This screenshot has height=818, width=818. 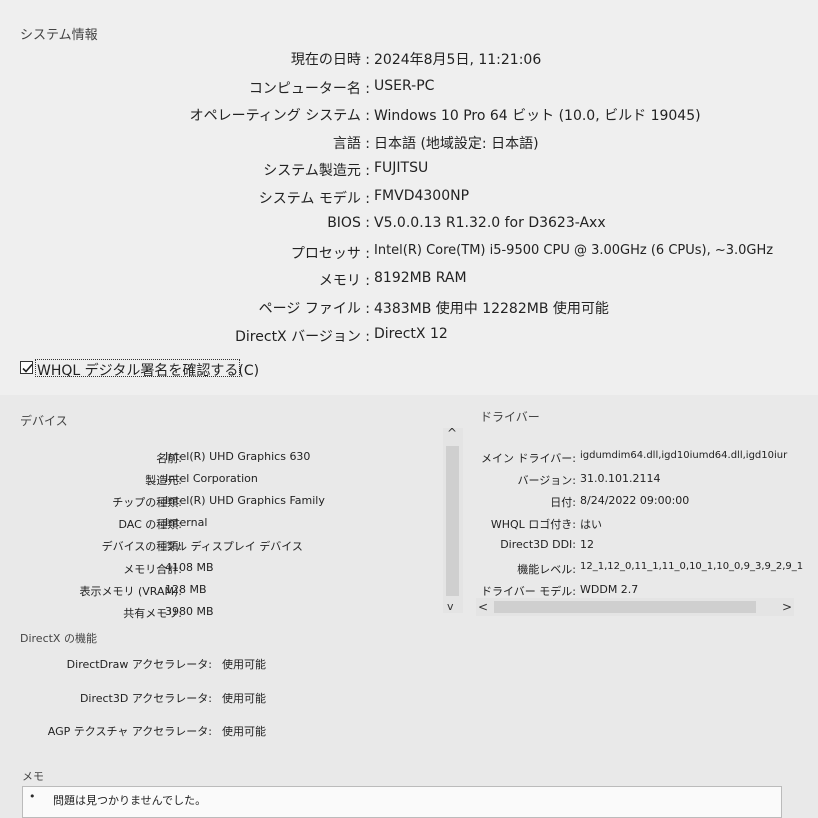 I want to click on manufacturer-value: FUJITSU, so click(x=401, y=168).